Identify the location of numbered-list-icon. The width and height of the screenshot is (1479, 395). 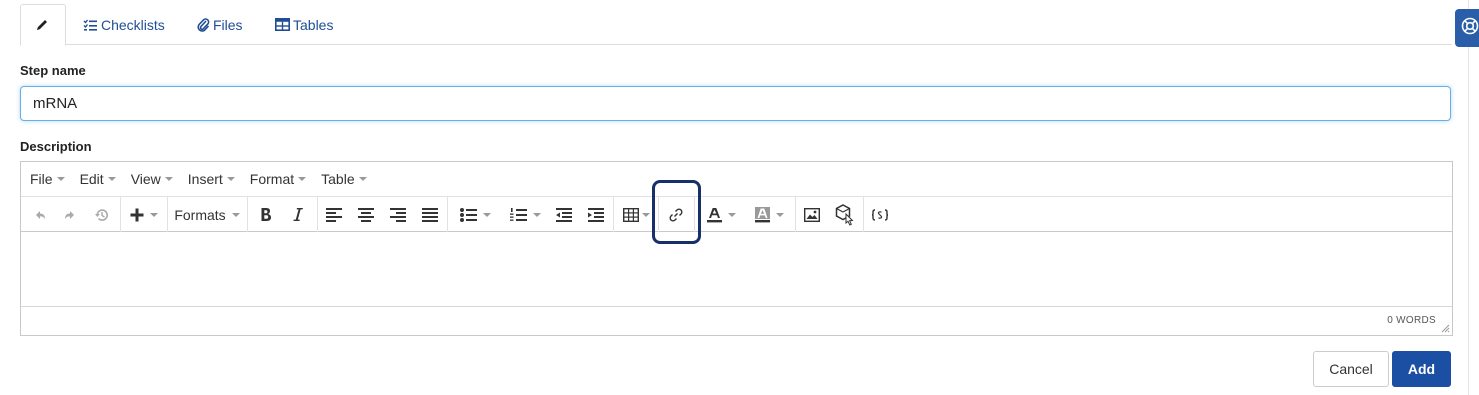
(518, 214).